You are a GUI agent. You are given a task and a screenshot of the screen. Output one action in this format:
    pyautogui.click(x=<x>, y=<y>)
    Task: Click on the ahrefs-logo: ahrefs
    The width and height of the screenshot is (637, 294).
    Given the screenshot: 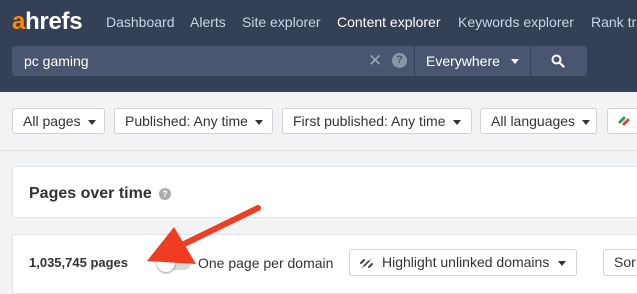 What is the action you would take?
    pyautogui.click(x=47, y=22)
    